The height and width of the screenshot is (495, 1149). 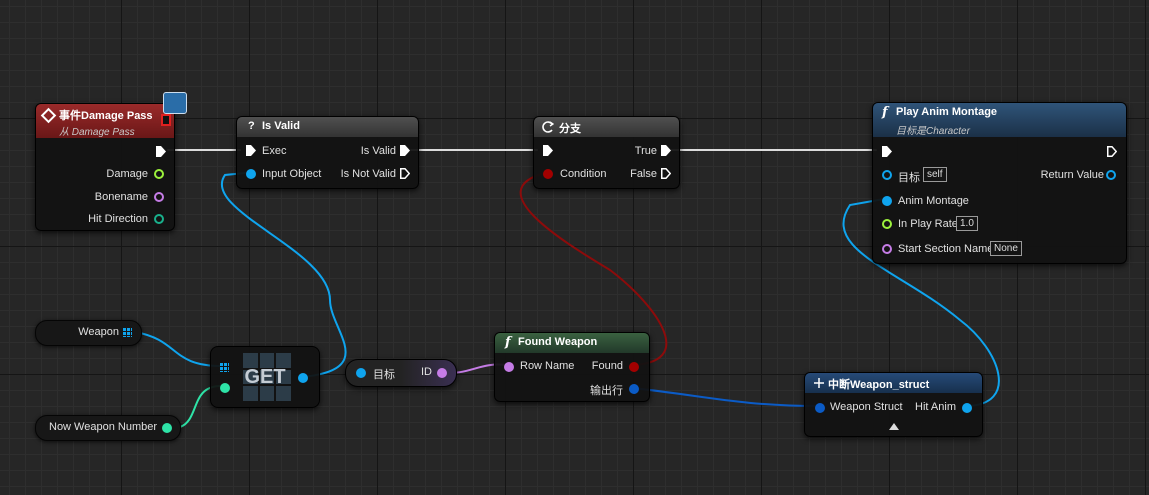 What do you see at coordinates (368, 174) in the screenshot?
I see `pin-is-not-valid-label: Is Not Valid` at bounding box center [368, 174].